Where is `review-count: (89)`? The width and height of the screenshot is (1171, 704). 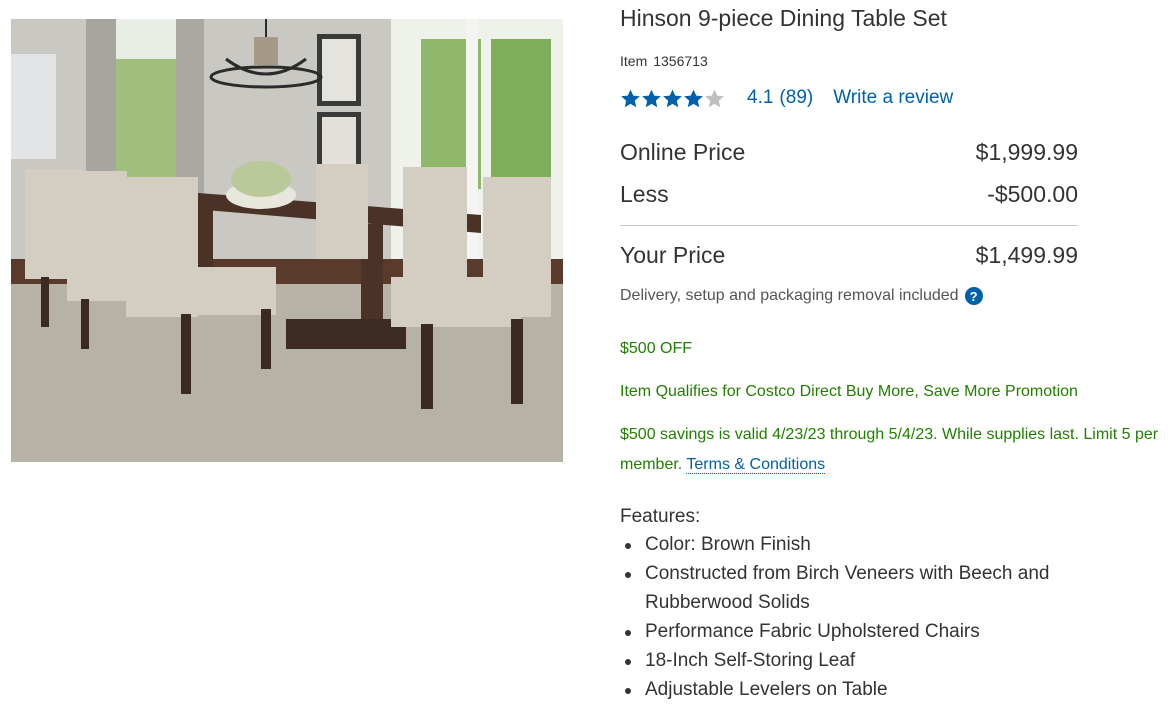
review-count: (89) is located at coordinates (796, 97).